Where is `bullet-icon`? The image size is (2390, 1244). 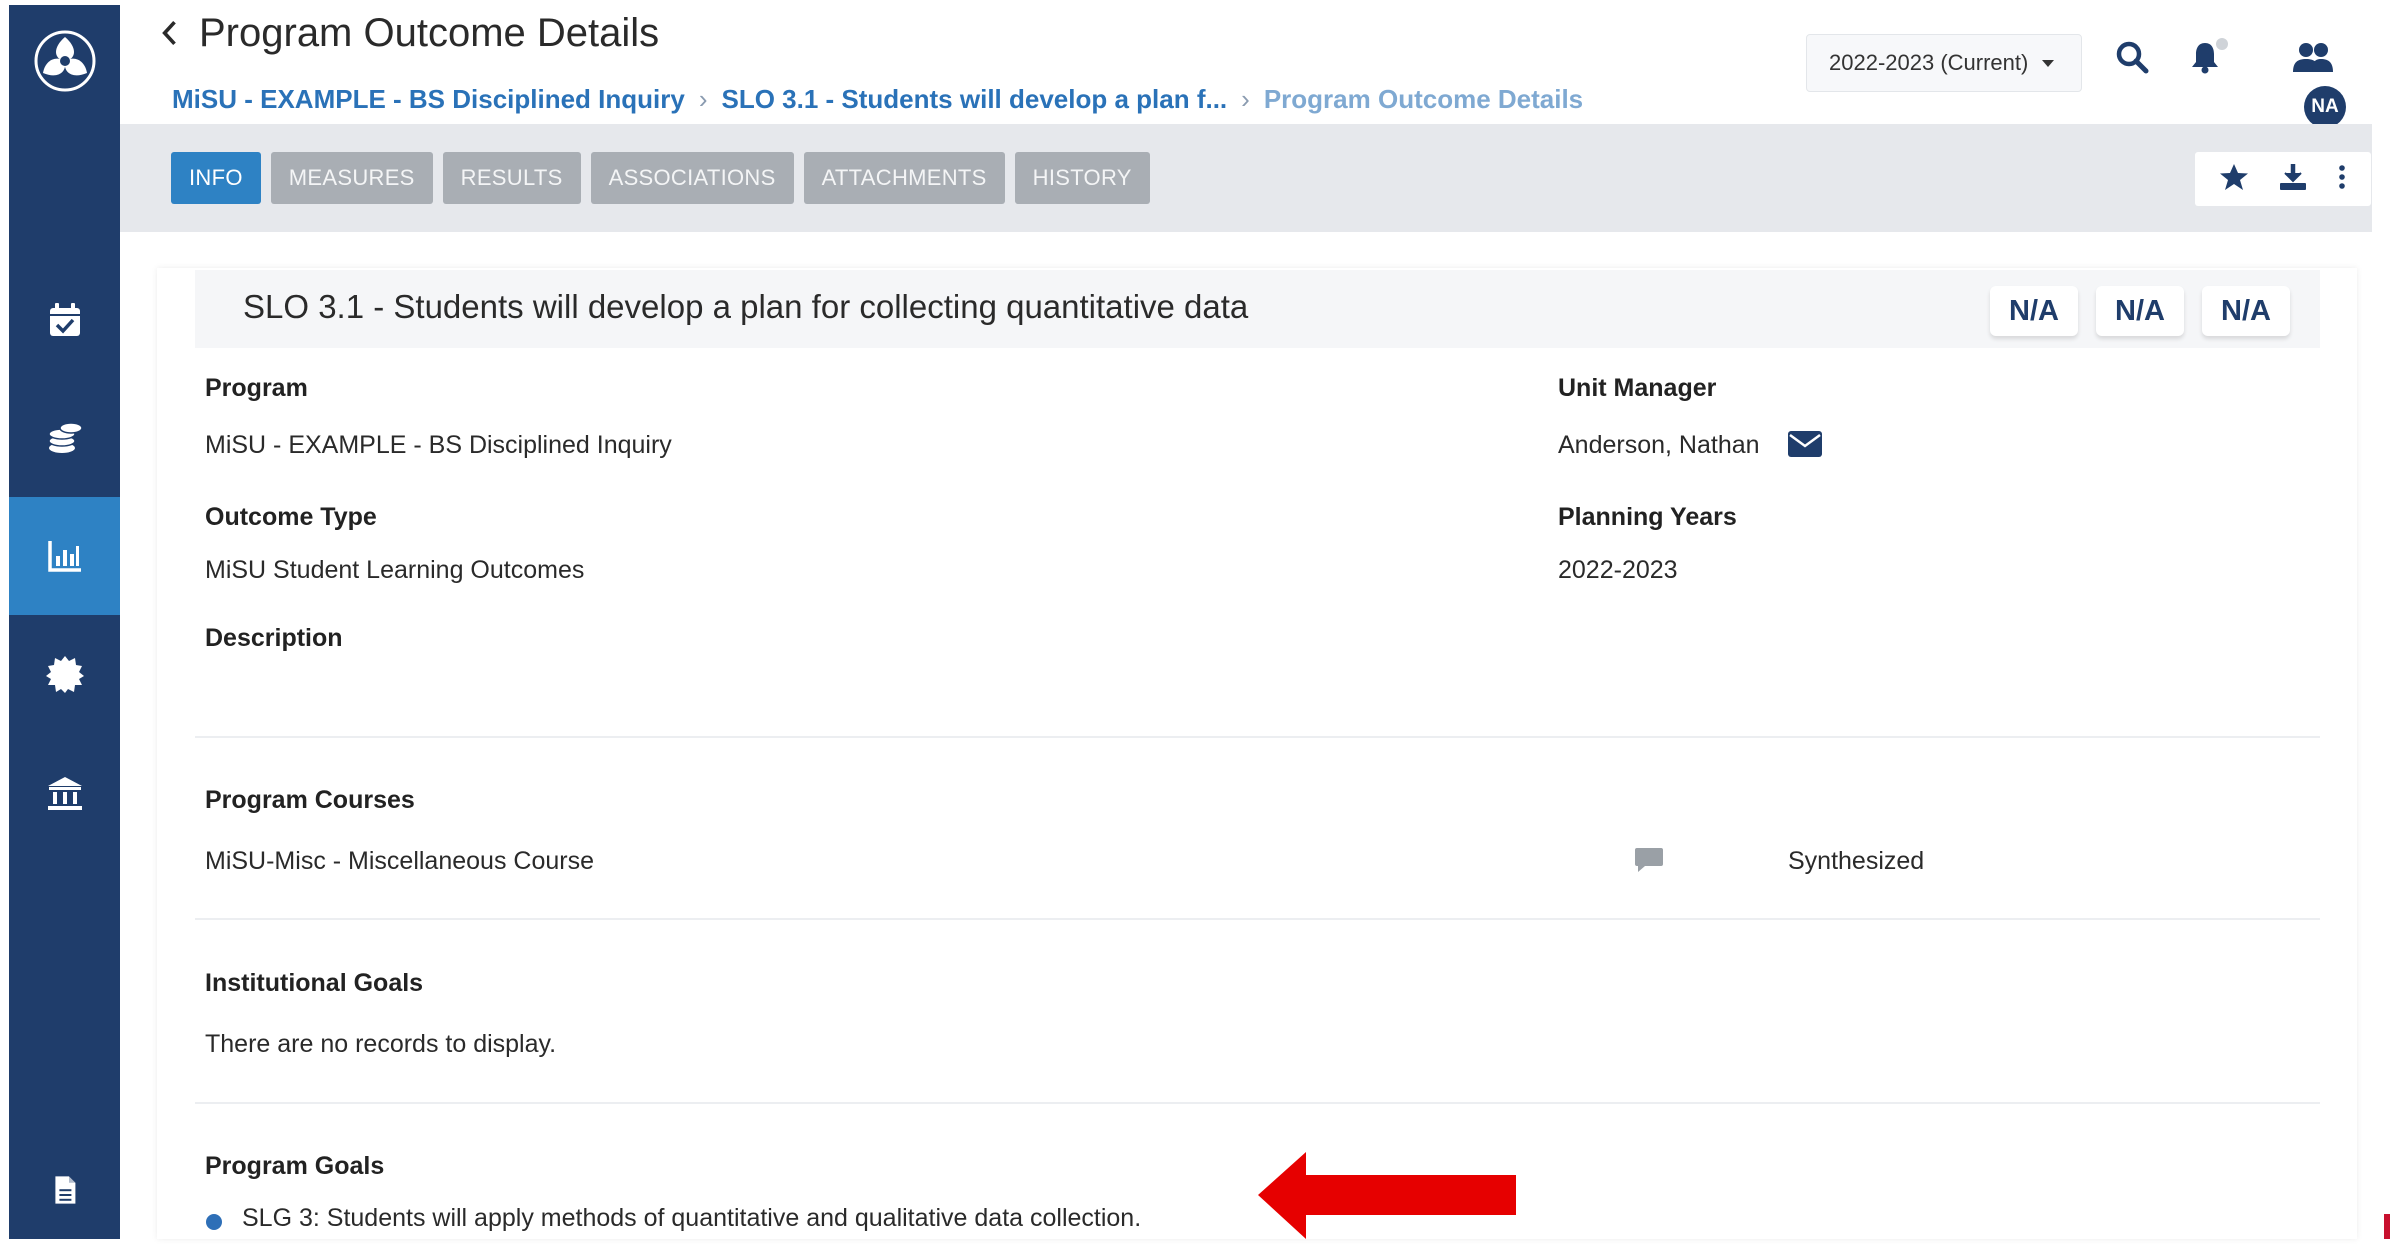 bullet-icon is located at coordinates (214, 1222).